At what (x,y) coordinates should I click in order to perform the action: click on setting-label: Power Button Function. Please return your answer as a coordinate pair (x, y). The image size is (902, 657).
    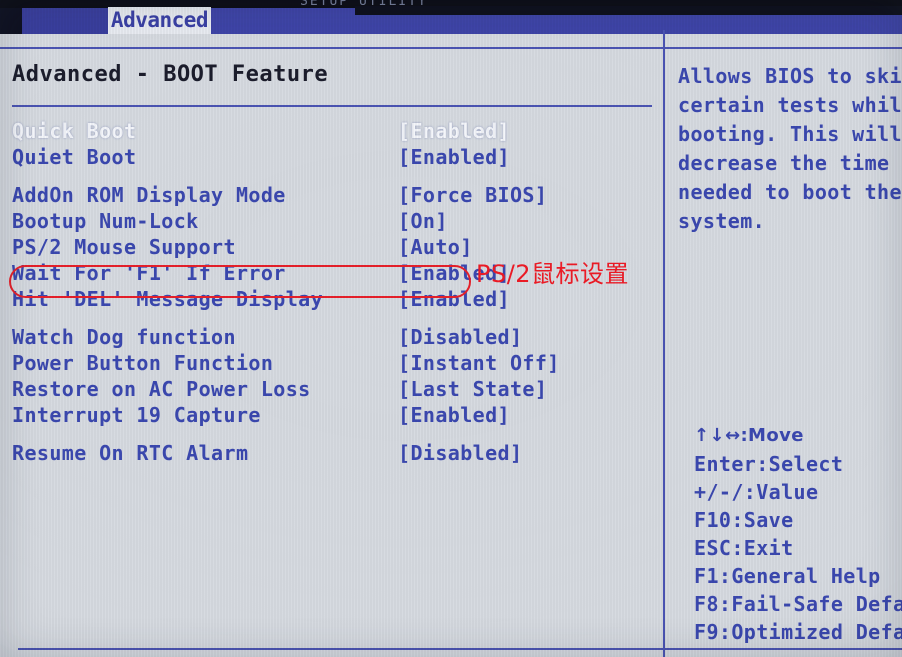
    Looking at the image, I should click on (143, 363).